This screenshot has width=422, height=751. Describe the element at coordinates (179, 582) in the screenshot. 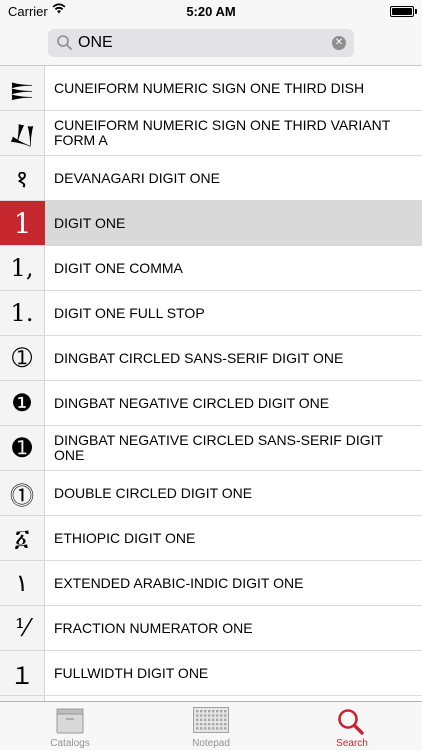

I see `character-name: EXTENDED ARABIC-INDIC DIGIT ONE` at that location.